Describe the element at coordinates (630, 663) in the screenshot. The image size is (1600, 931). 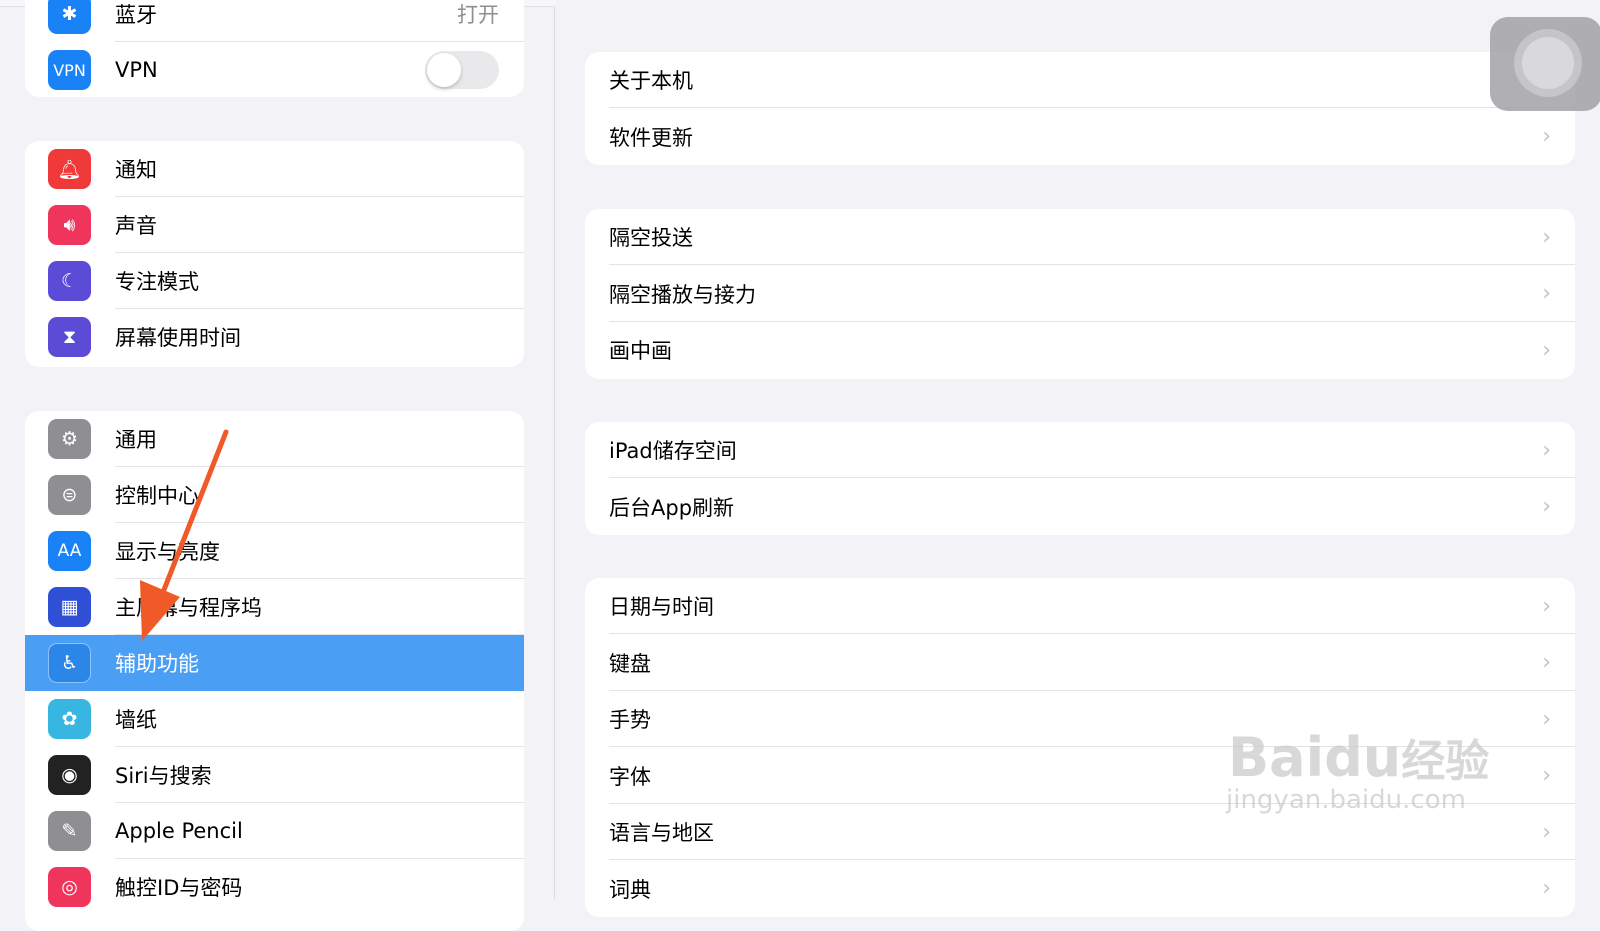
I see `settings-row-label: 键盘` at that location.